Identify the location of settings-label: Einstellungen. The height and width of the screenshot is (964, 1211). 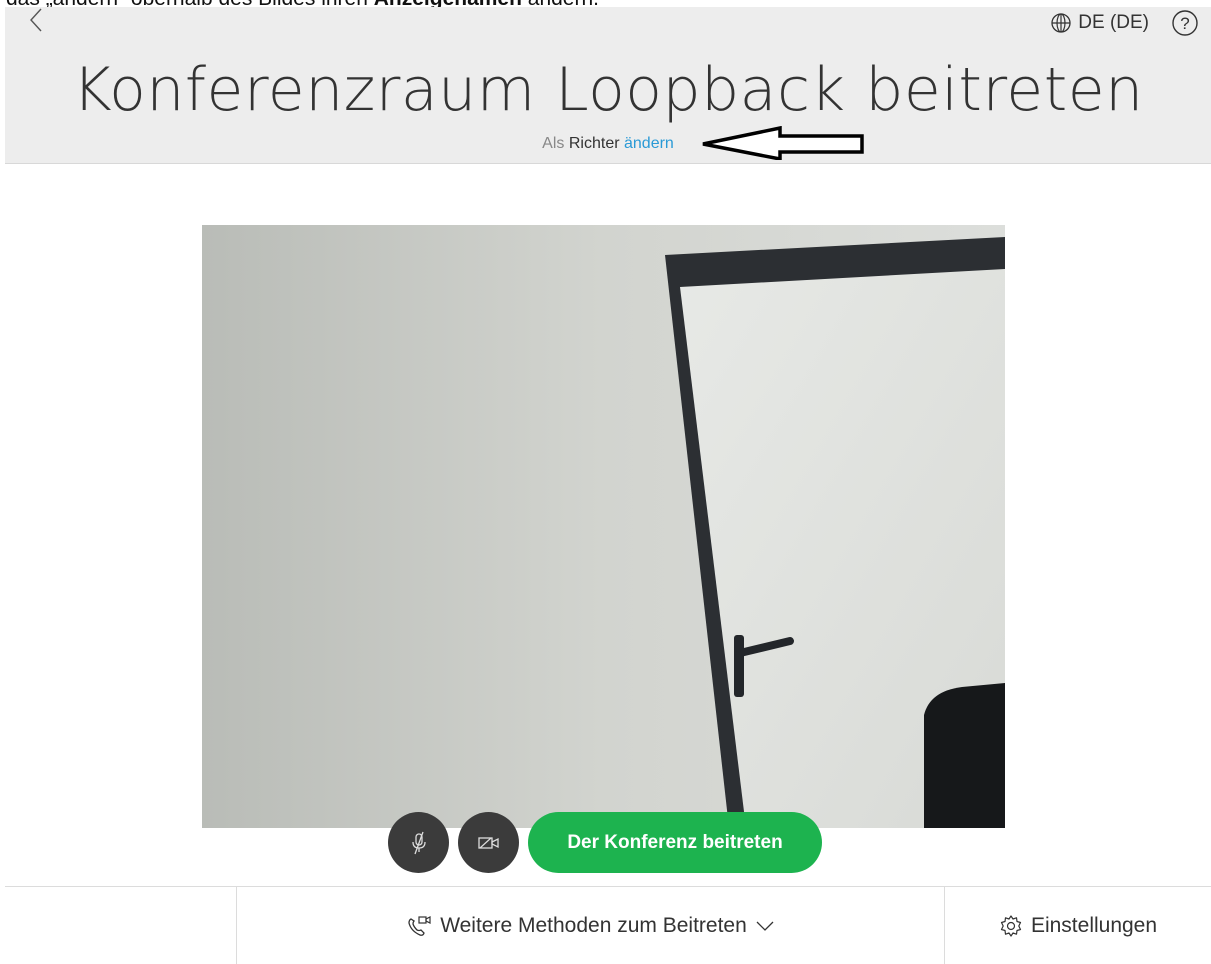
(1094, 925).